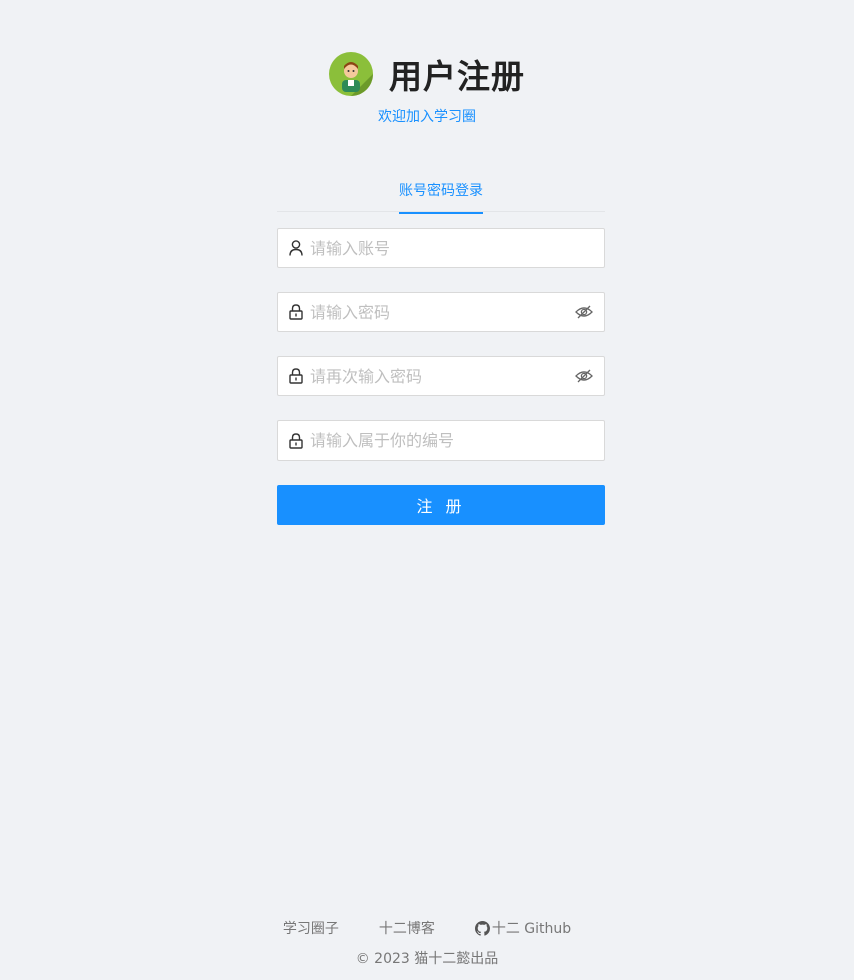 This screenshot has width=854, height=980. I want to click on code-field, so click(441, 440).